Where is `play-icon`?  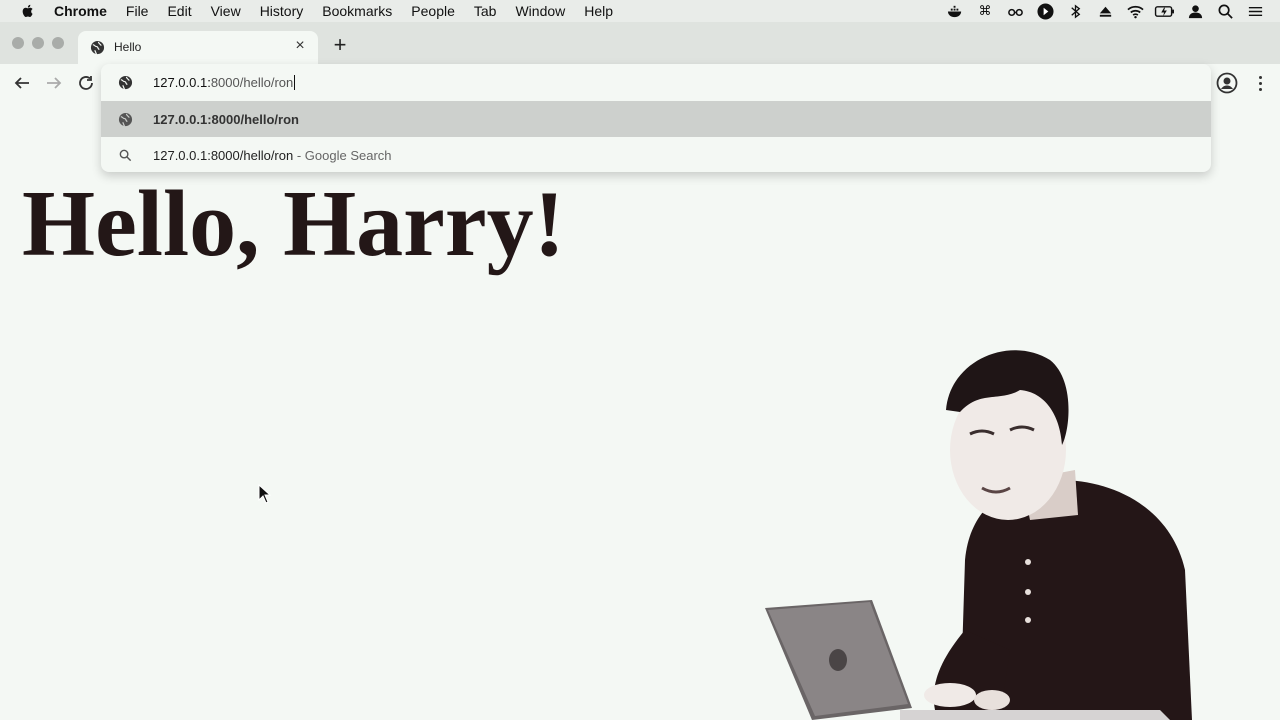
play-icon is located at coordinates (1045, 11).